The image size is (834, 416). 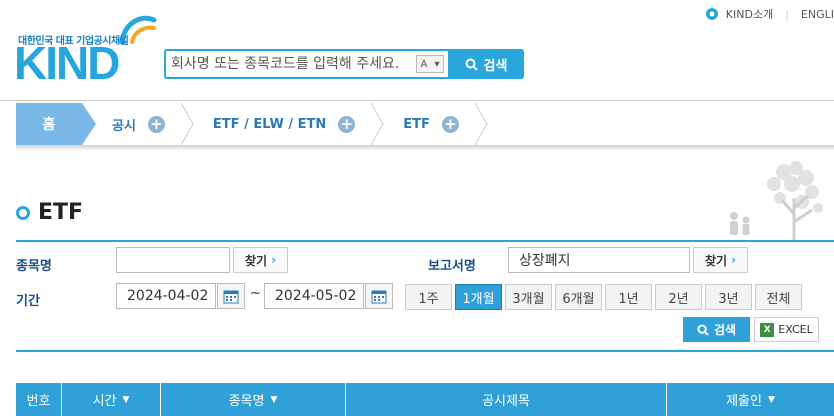 What do you see at coordinates (34, 266) in the screenshot?
I see `stock-name-label: 종목명` at bounding box center [34, 266].